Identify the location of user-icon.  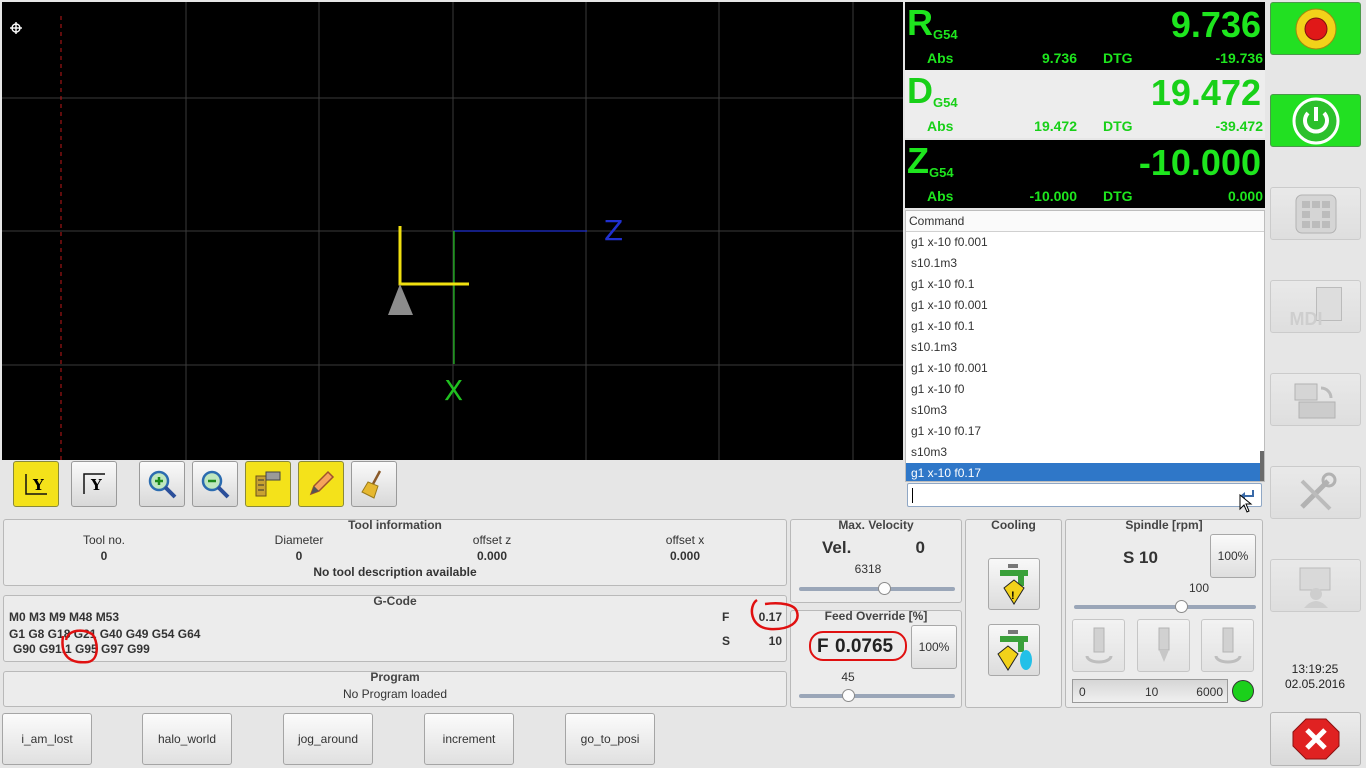
(1314, 587).